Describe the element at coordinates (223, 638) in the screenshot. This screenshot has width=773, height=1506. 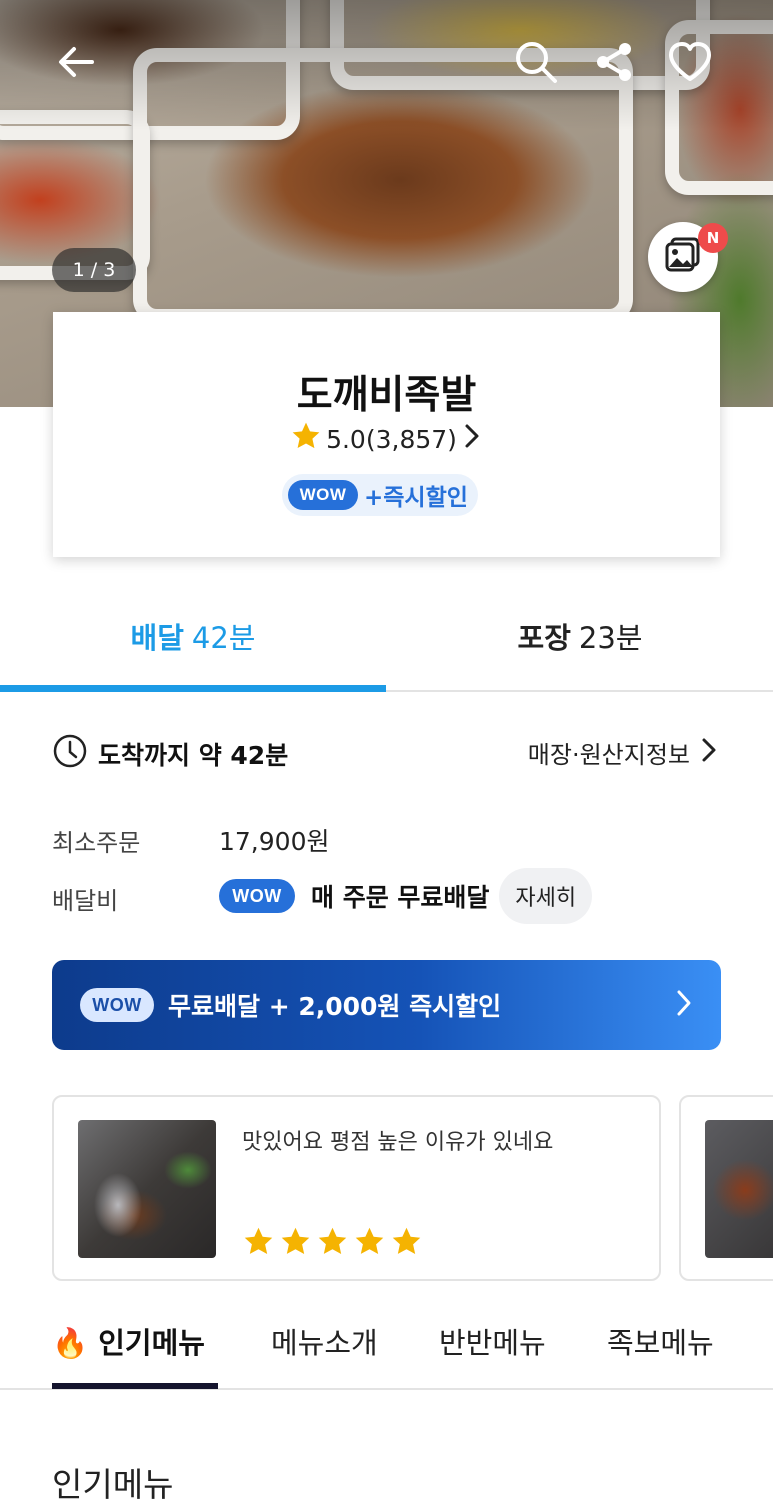
I see `tab-delivery-time: 42분` at that location.